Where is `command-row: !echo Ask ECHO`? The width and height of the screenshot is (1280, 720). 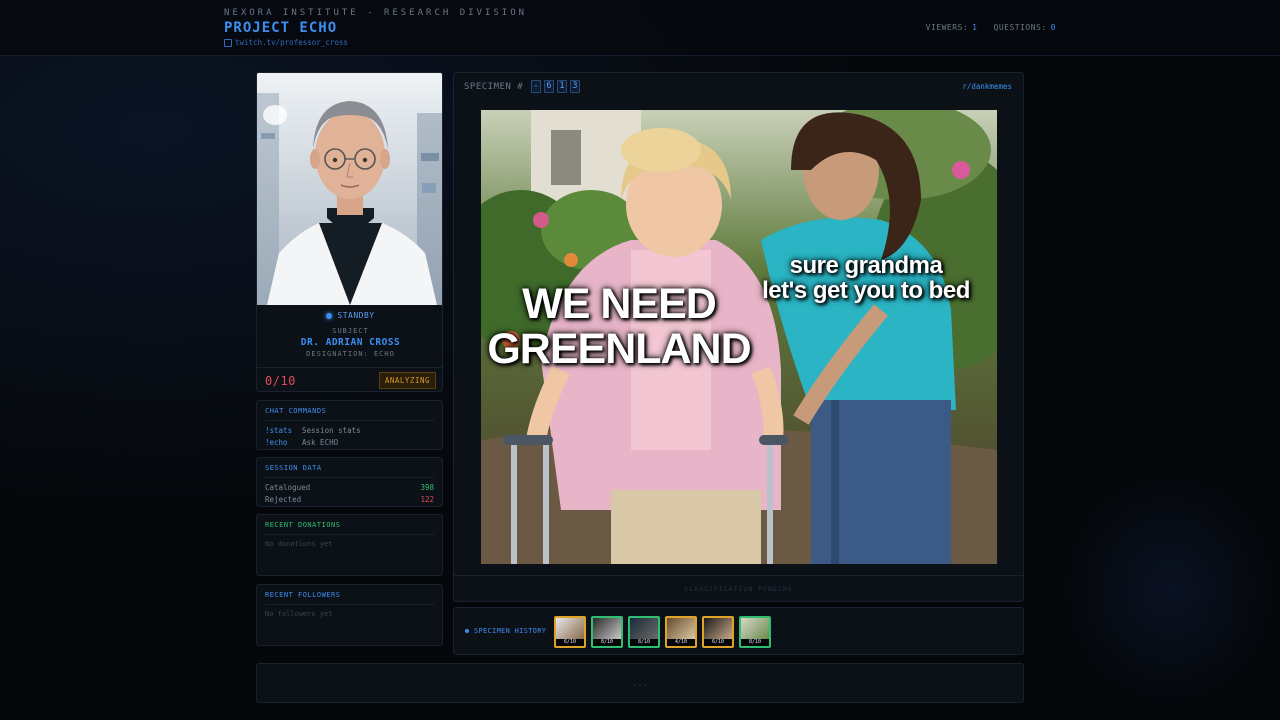 command-row: !echo Ask ECHO is located at coordinates (349, 442).